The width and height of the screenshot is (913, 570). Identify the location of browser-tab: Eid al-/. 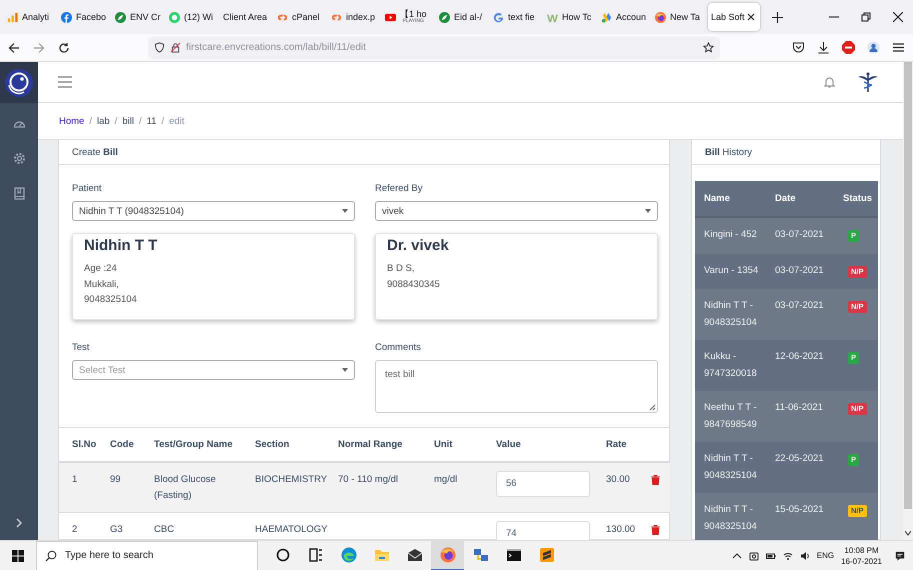
(463, 17).